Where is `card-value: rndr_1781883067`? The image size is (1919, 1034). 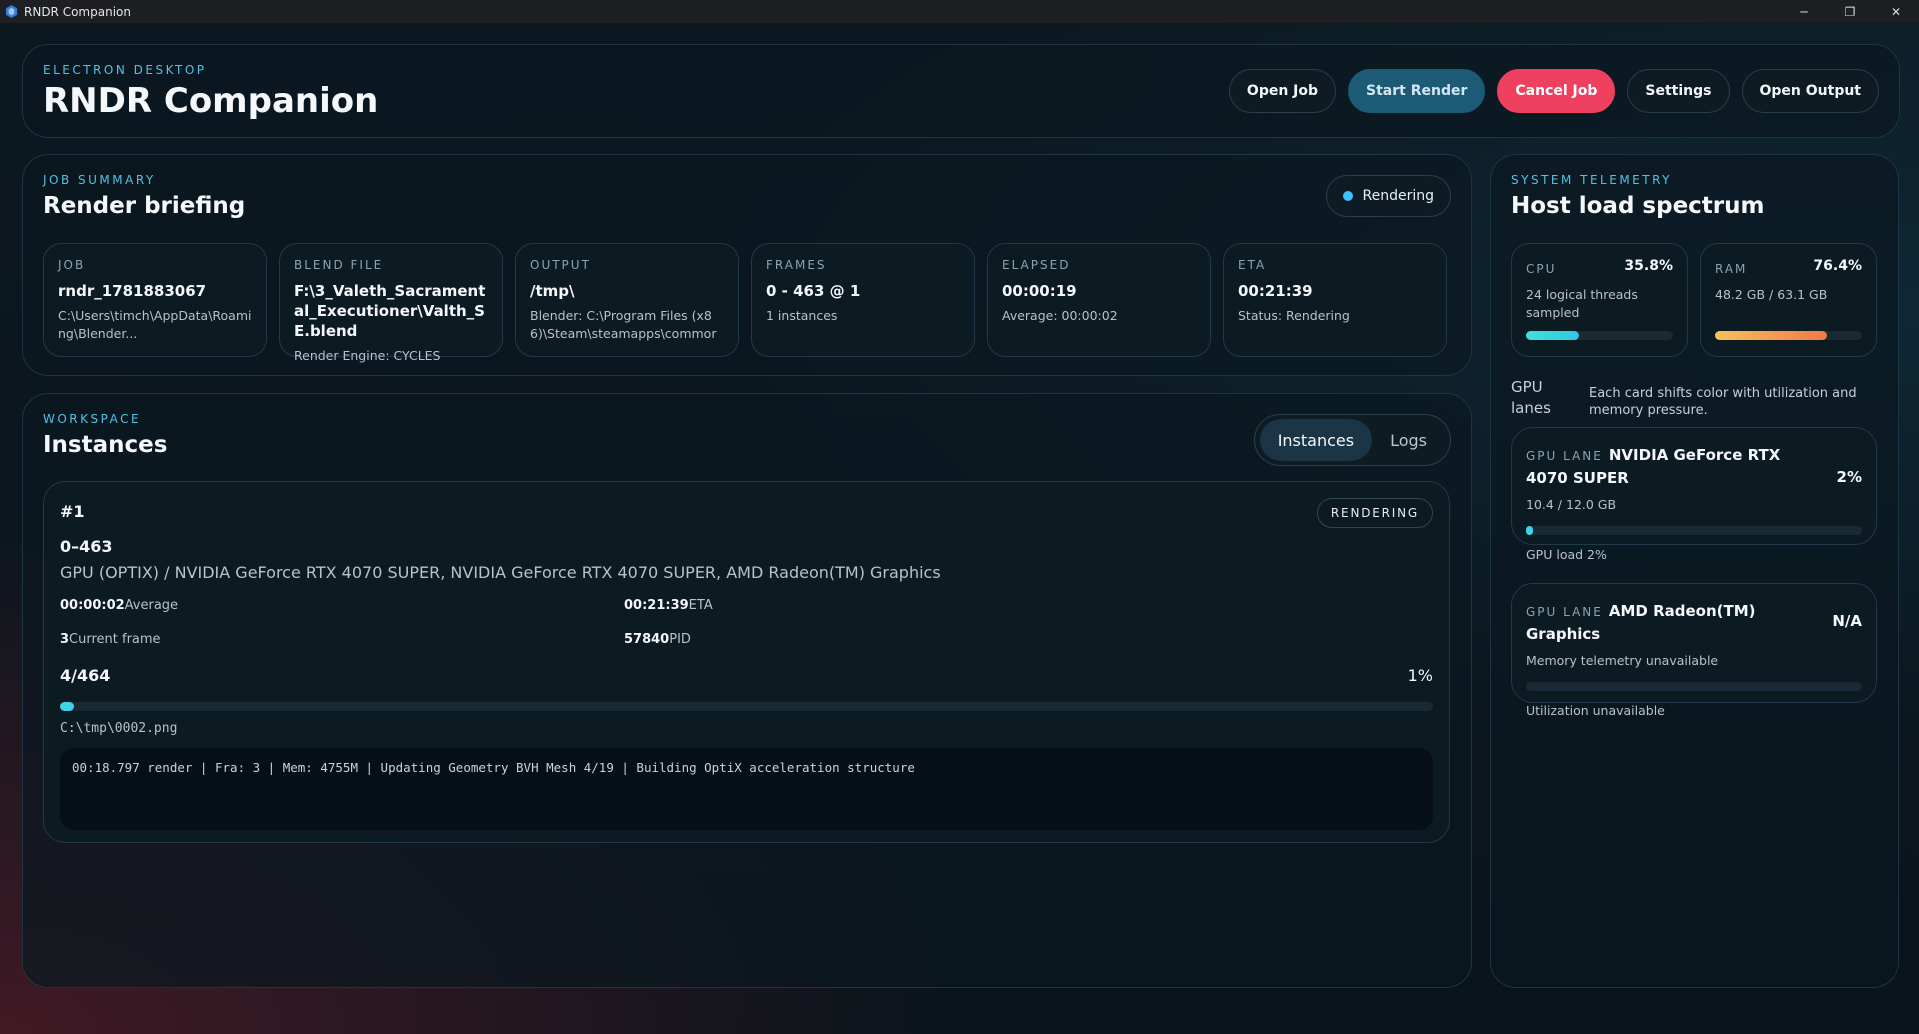
card-value: rndr_1781883067 is located at coordinates (132, 291).